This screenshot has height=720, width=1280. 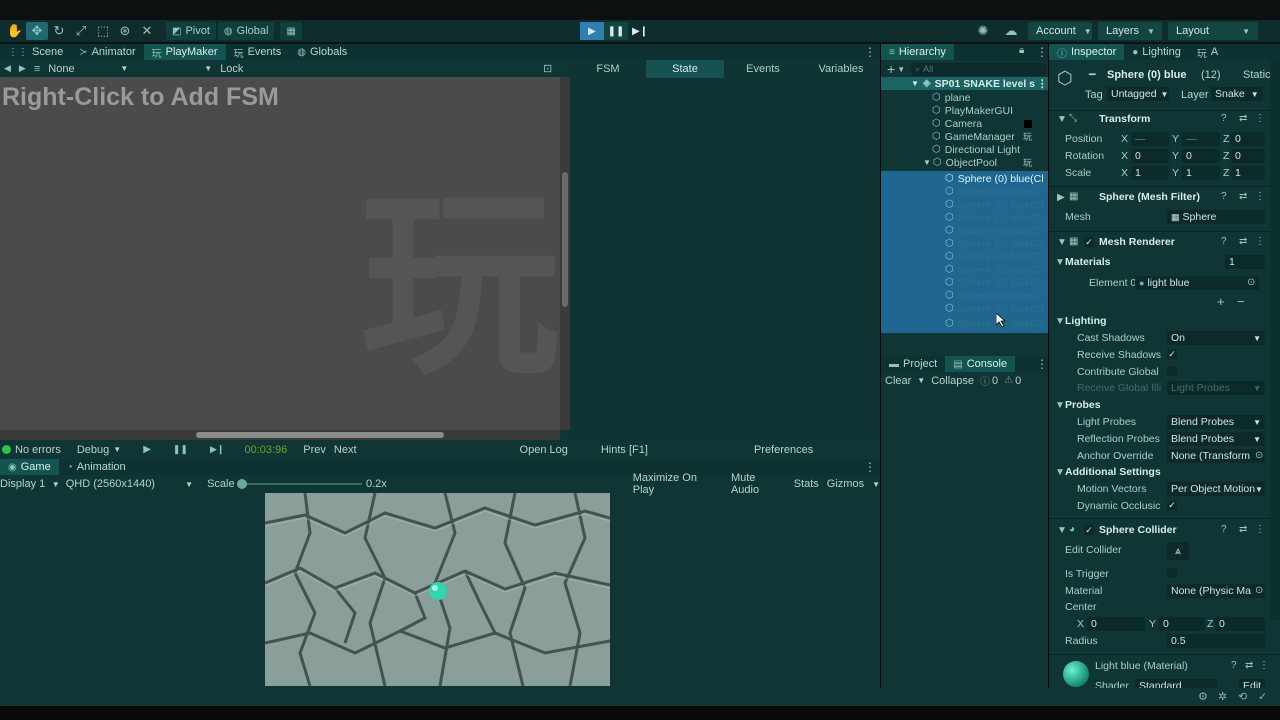 What do you see at coordinates (1201, 173) in the screenshot?
I see `scale-y-field: 1` at bounding box center [1201, 173].